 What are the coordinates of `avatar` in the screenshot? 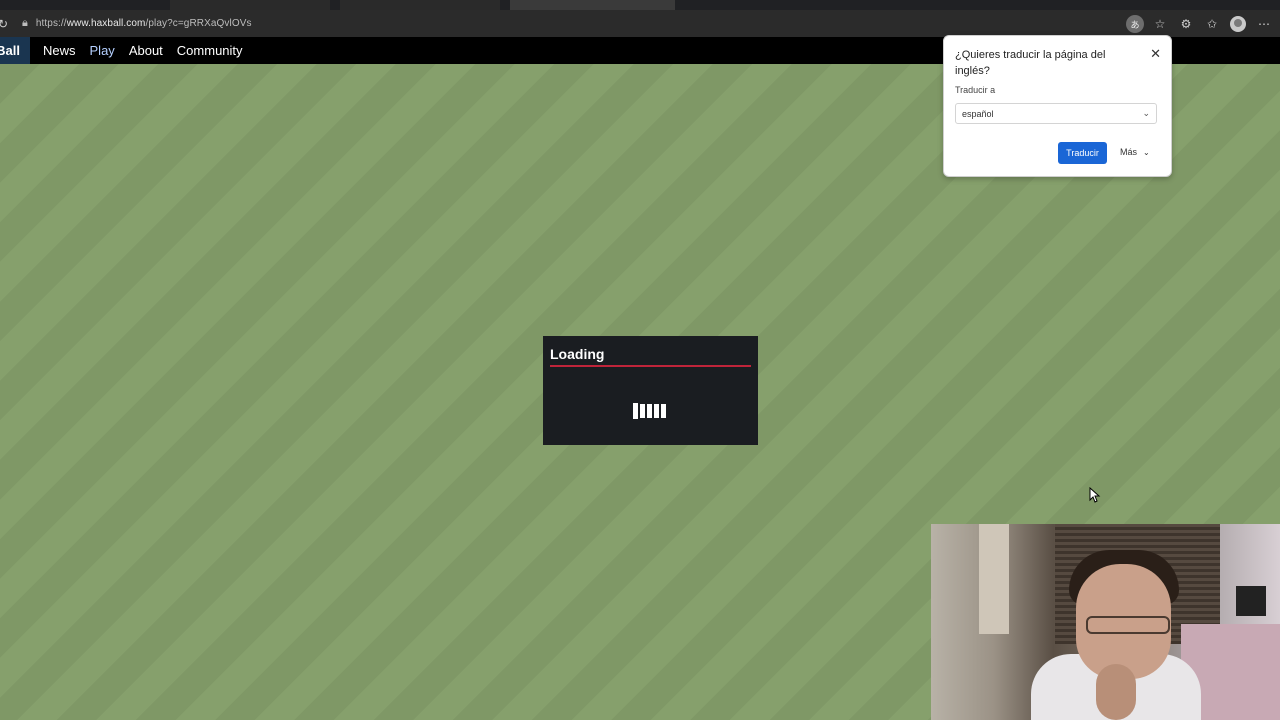 It's located at (1238, 24).